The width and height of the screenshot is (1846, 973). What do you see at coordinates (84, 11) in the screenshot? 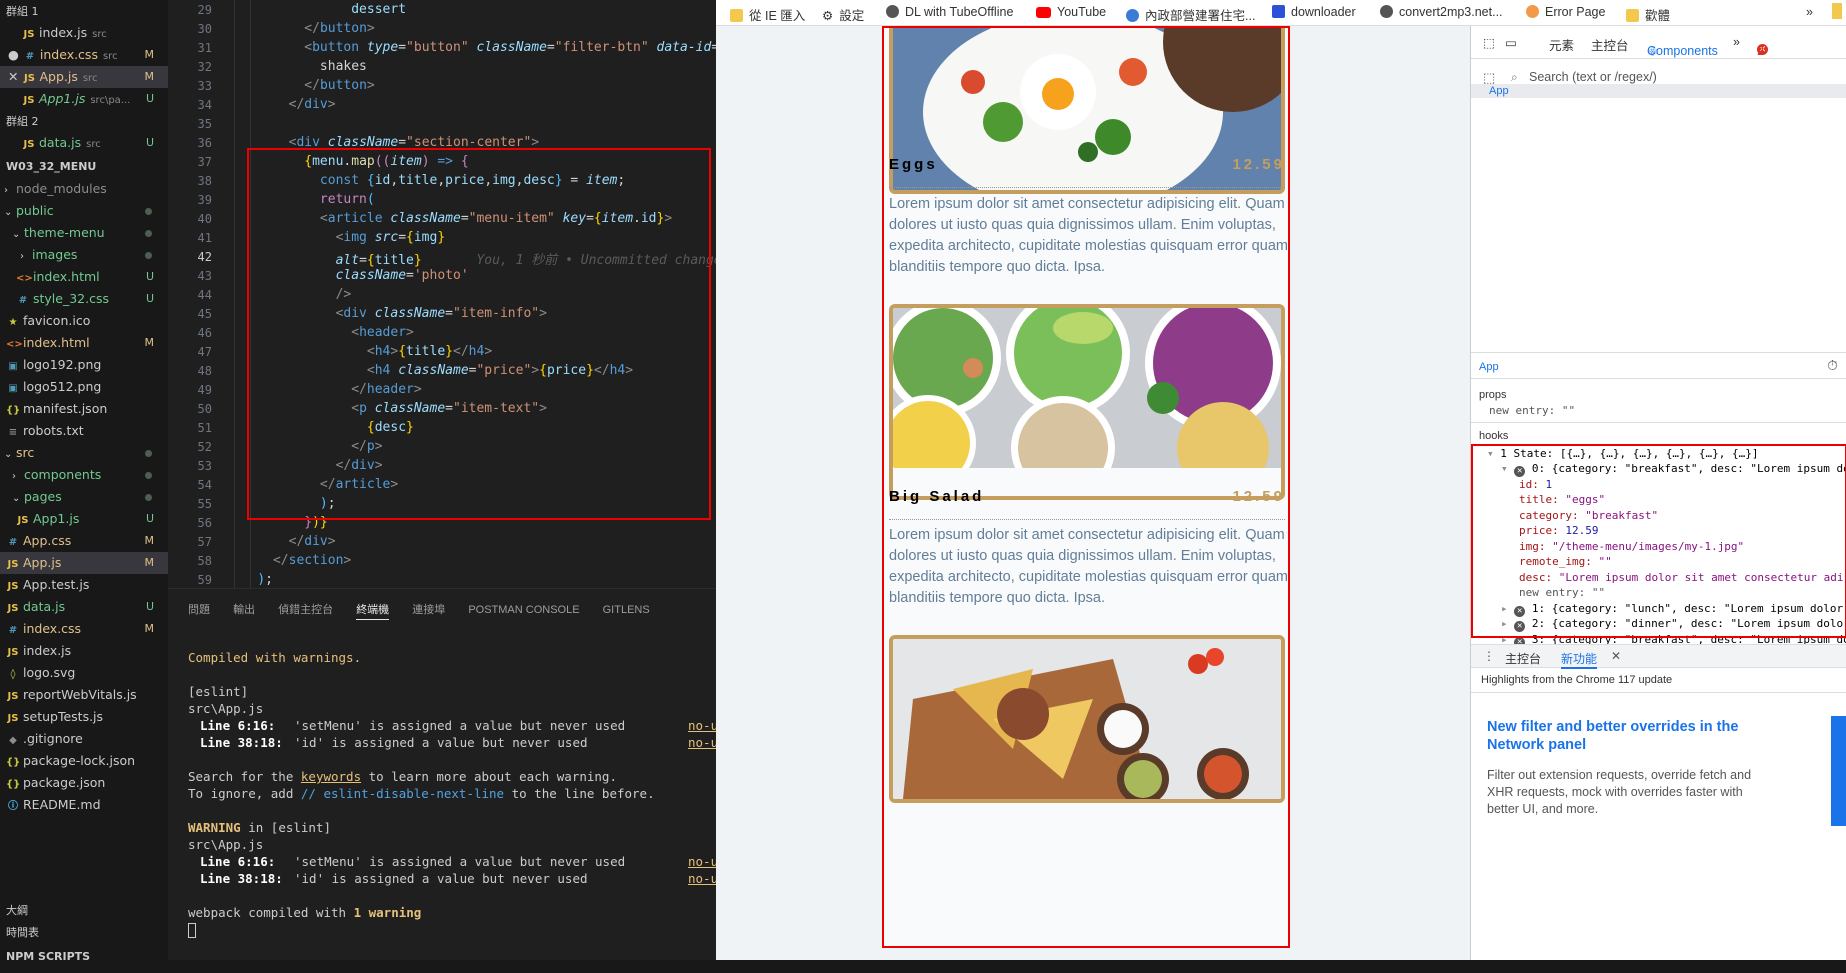
I see `open-editors-group-1: 群組 1` at bounding box center [84, 11].